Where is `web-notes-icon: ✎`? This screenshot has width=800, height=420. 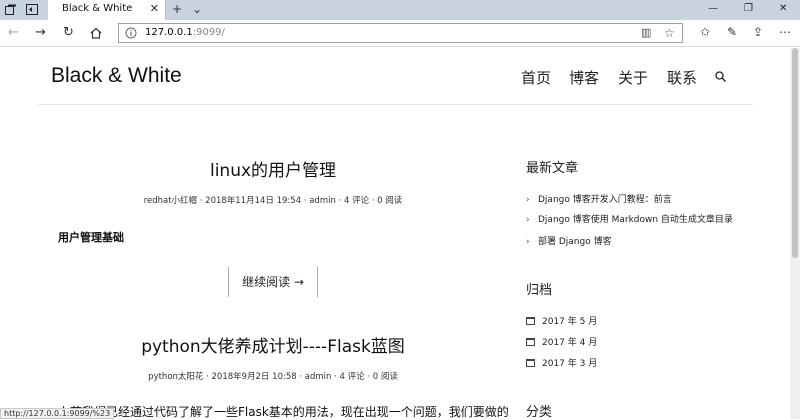 web-notes-icon: ✎ is located at coordinates (732, 32).